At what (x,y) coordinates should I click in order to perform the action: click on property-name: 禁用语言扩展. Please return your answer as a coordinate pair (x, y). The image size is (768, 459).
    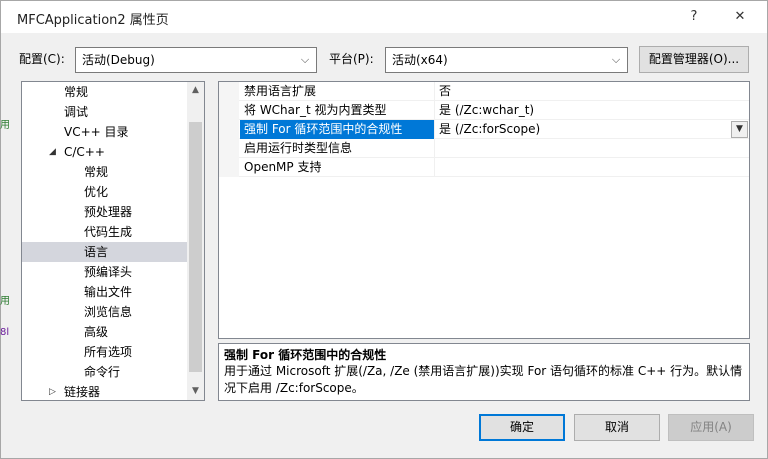
    Looking at the image, I should click on (337, 91).